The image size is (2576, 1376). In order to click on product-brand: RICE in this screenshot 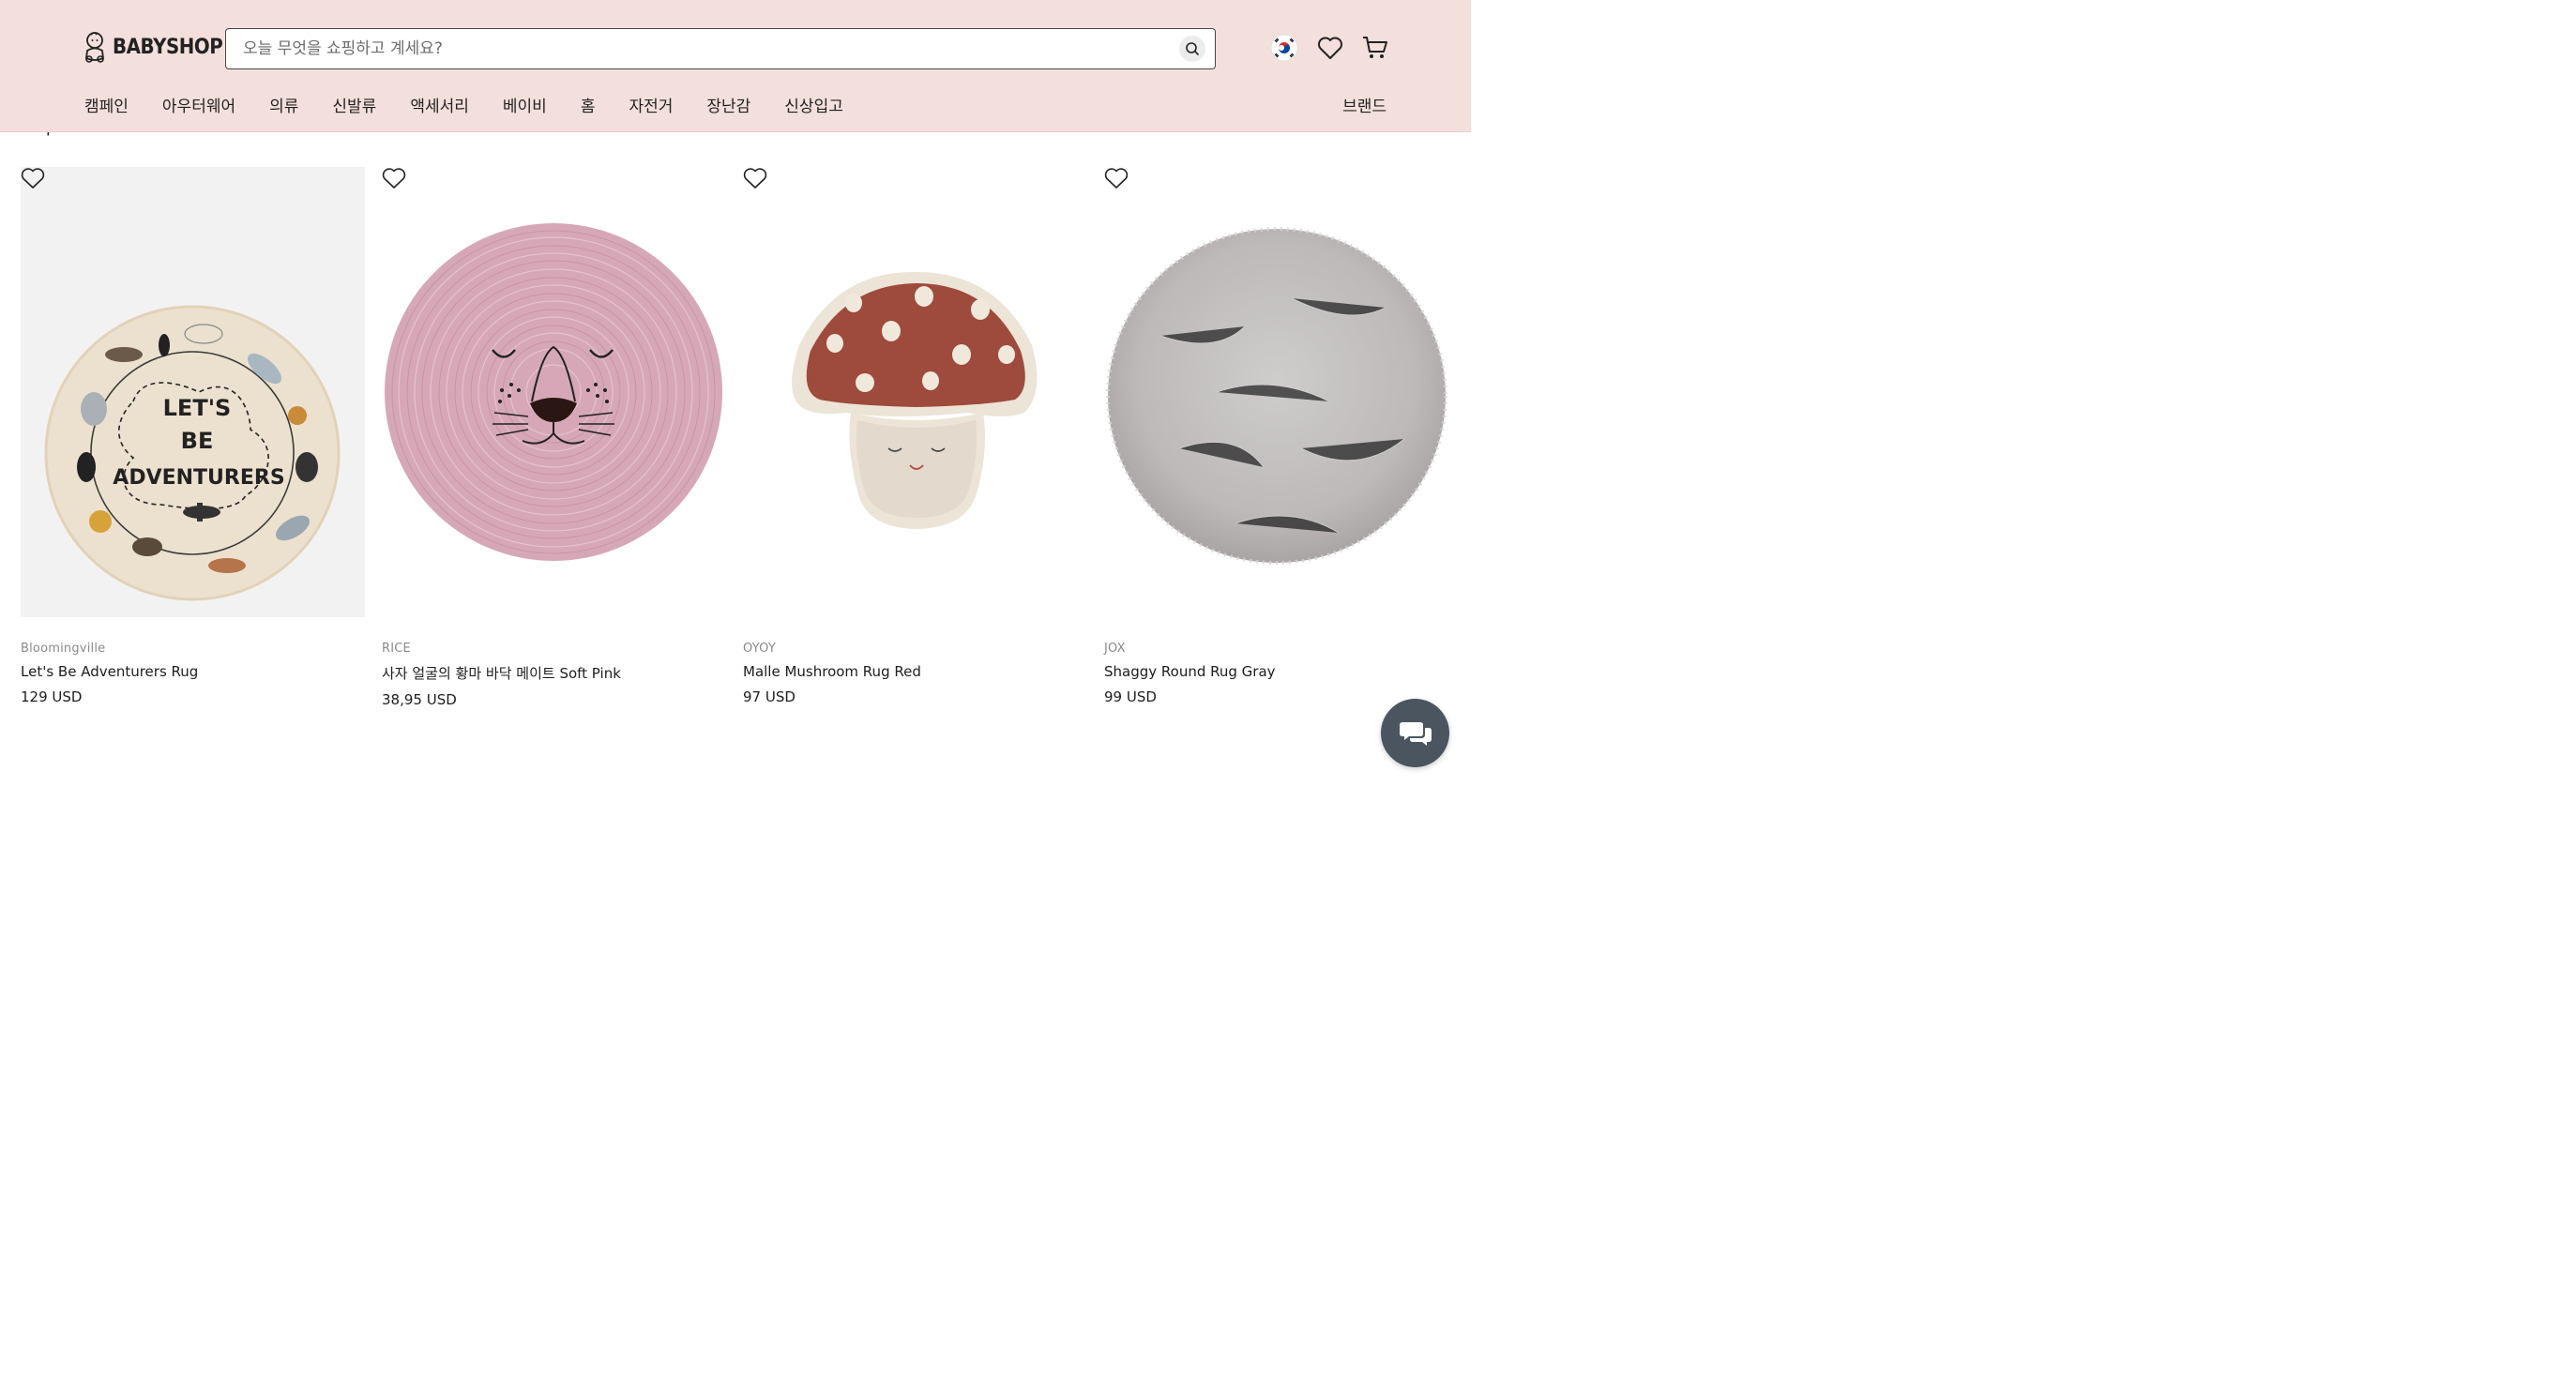, I will do `click(396, 649)`.